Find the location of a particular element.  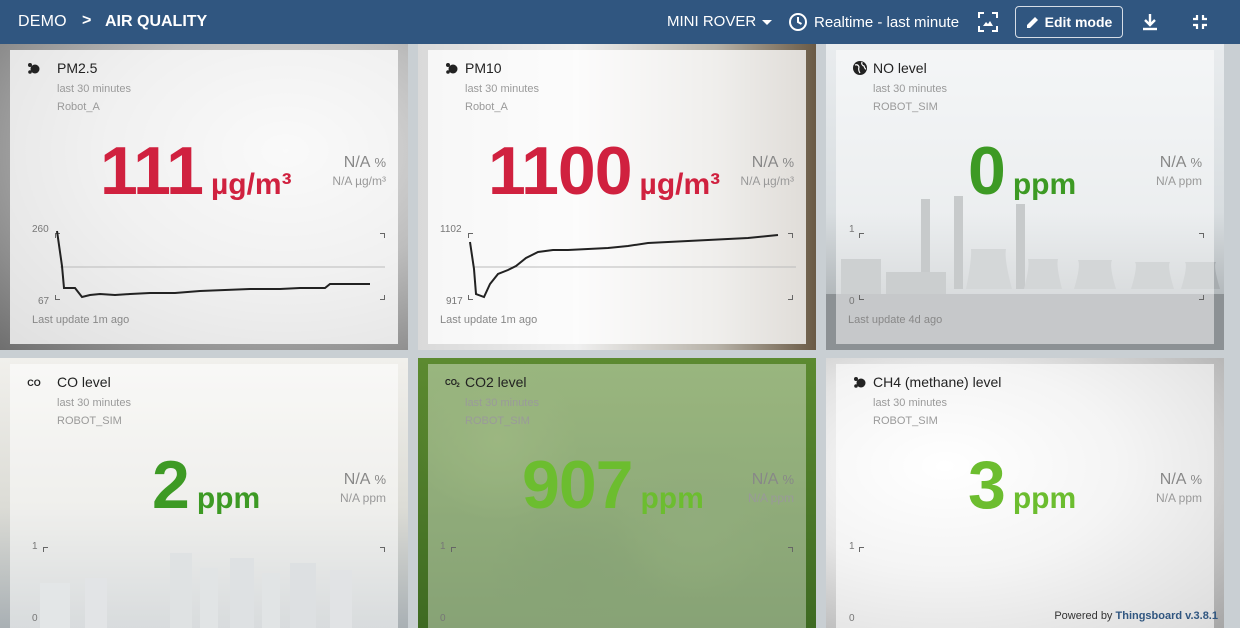

download-button is located at coordinates (1150, 22).